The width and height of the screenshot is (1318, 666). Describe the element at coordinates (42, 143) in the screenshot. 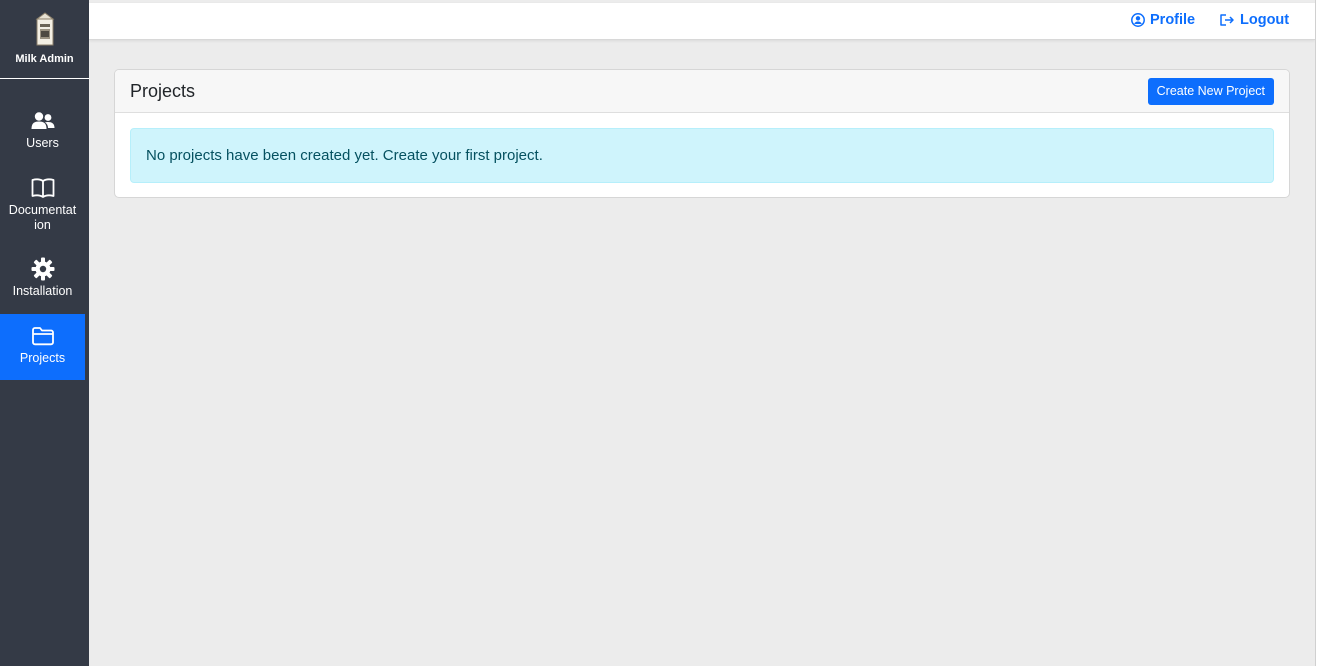

I see `sidebar-item-label: Users` at that location.